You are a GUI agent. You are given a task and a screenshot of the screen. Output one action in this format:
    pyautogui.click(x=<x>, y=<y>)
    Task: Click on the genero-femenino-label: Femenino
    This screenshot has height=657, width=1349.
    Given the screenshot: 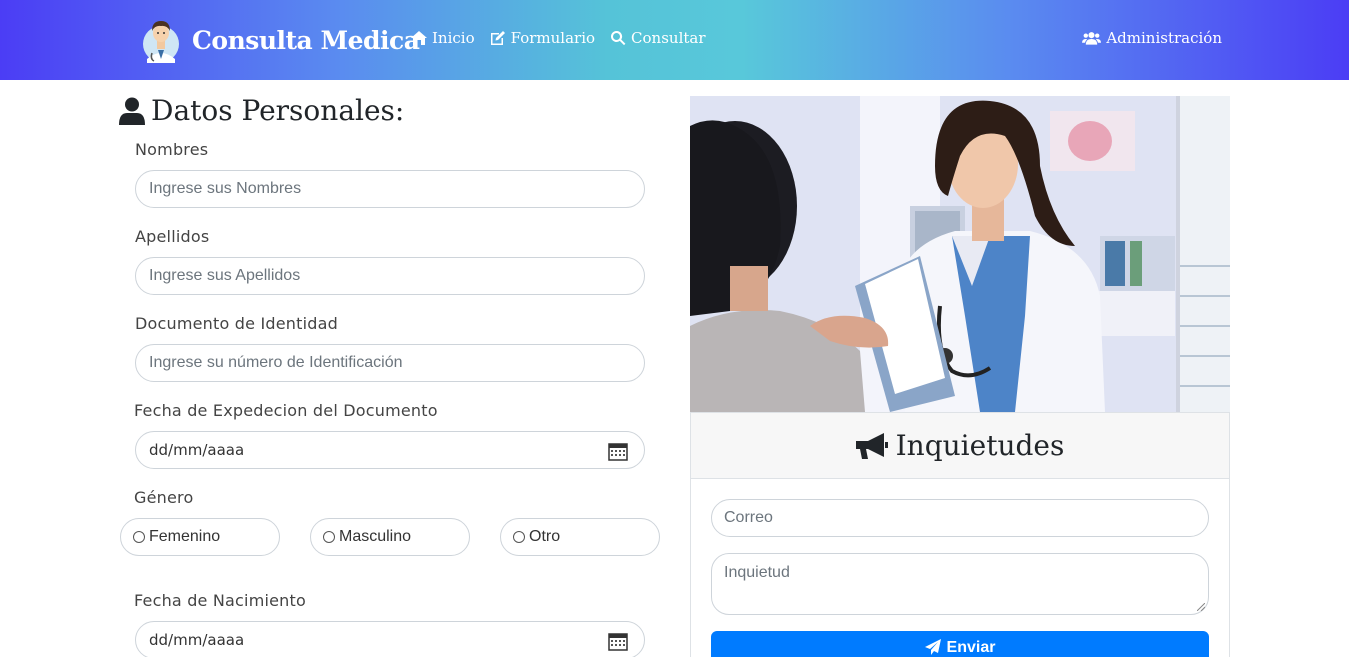 What is the action you would take?
    pyautogui.click(x=185, y=536)
    